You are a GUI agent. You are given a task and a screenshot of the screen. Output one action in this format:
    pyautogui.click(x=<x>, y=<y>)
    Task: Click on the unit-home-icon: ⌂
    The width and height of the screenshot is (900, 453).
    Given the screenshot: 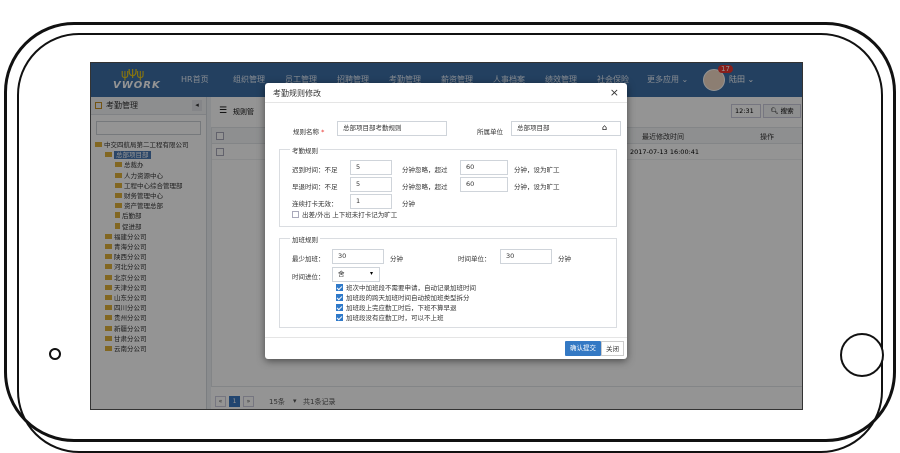 What is the action you would take?
    pyautogui.click(x=604, y=127)
    